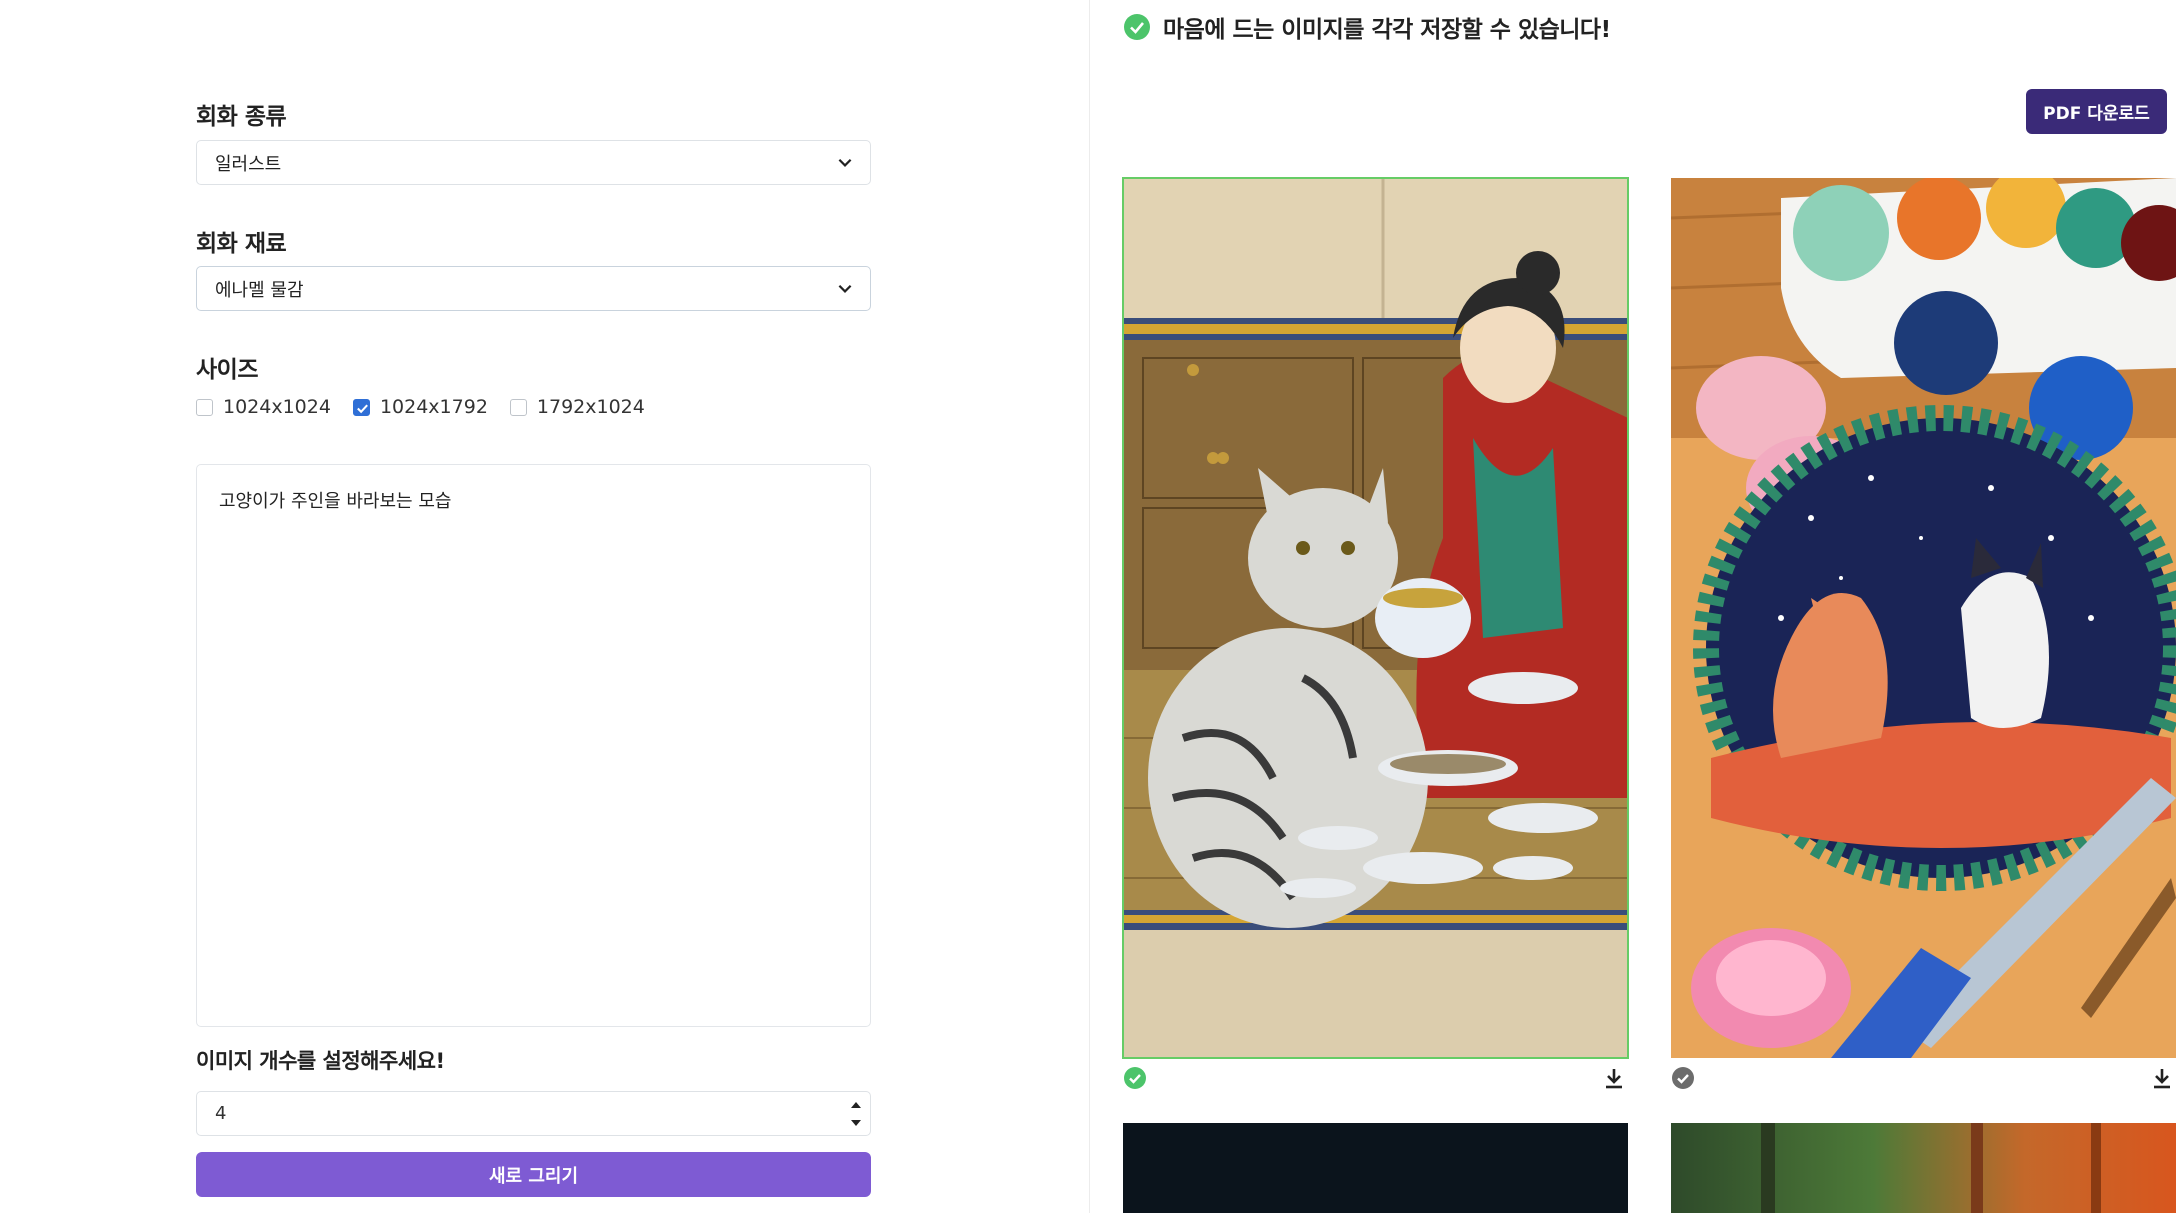 Image resolution: width=2182 pixels, height=1213 pixels. I want to click on painting-material-value: 에나멜 물감, so click(259, 290).